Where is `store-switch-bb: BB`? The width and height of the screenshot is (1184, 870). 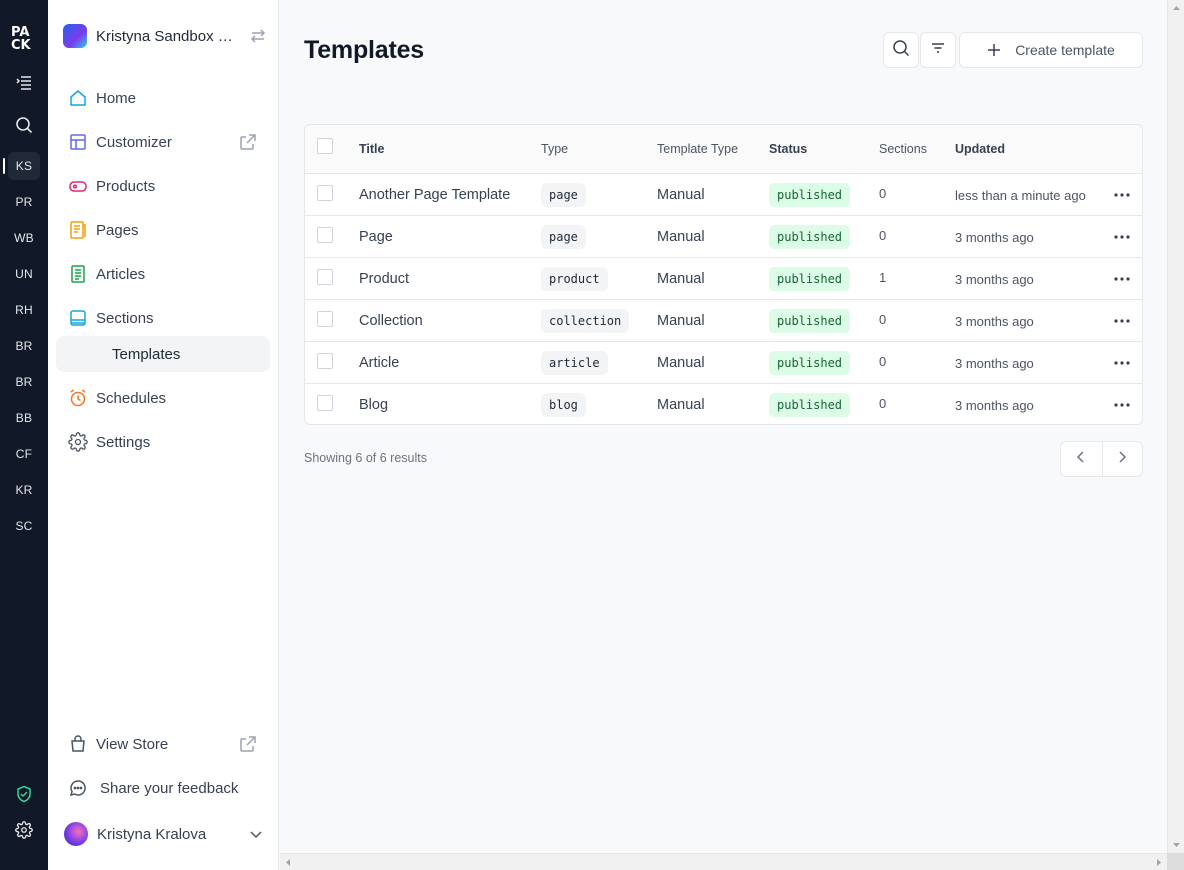
store-switch-bb: BB is located at coordinates (24, 418).